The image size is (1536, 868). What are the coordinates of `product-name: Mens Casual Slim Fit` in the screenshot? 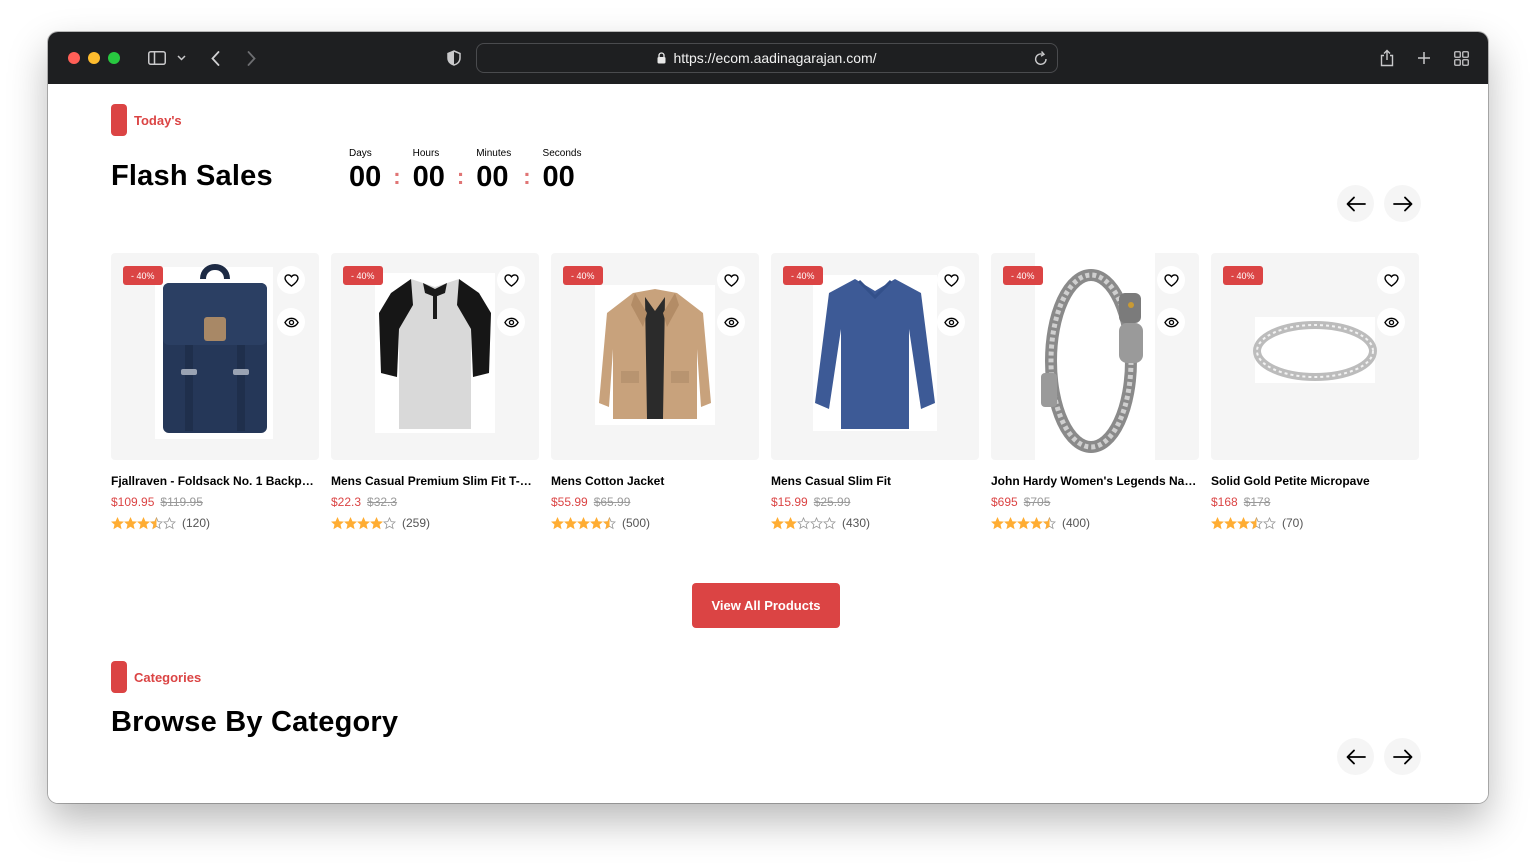 It's located at (875, 481).